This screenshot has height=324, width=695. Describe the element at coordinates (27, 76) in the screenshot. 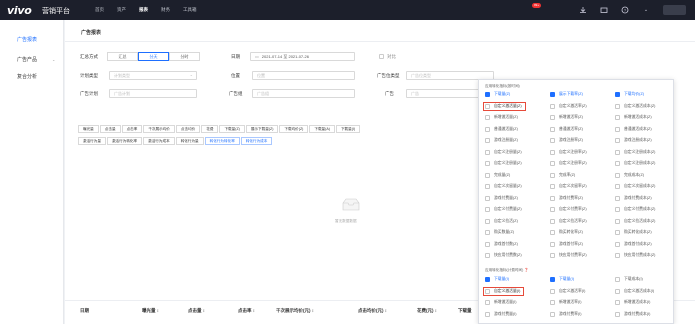

I see `sidebar-item-composite-analysis: 复合分析` at that location.